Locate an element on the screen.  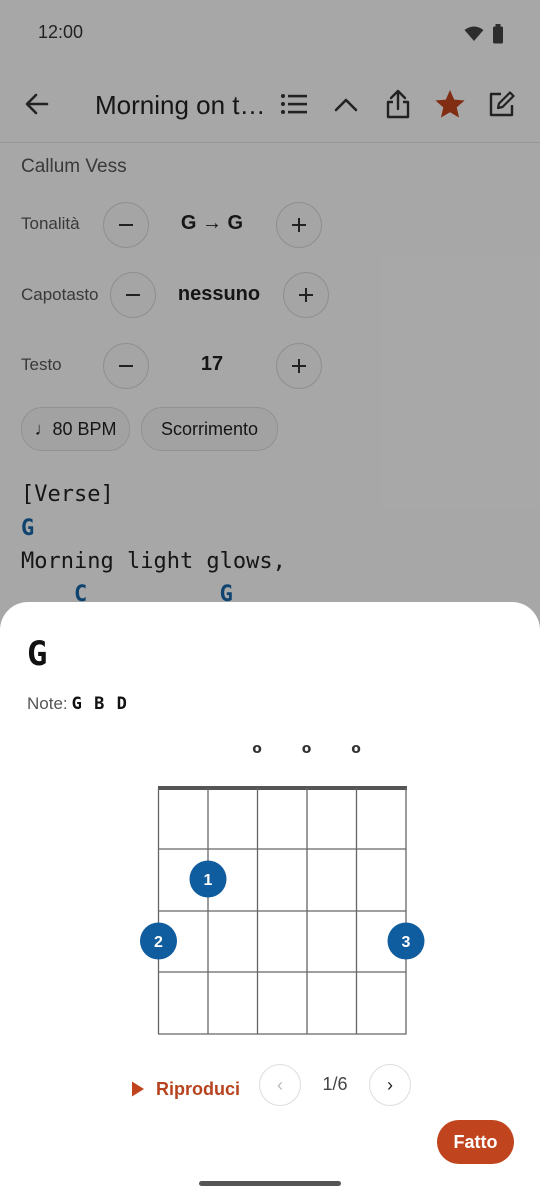
play-label: Riproduci is located at coordinates (198, 1088).